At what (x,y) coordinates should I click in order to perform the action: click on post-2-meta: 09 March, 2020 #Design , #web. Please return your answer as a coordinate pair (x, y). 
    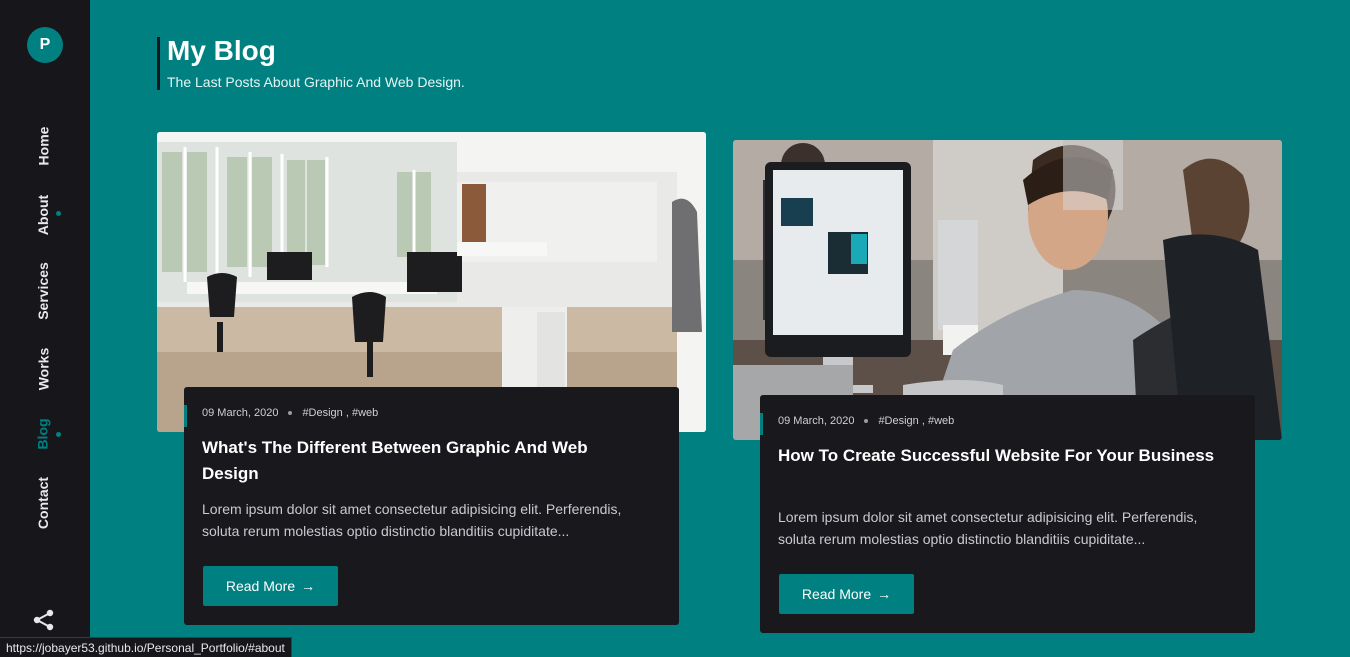
    Looking at the image, I should click on (866, 421).